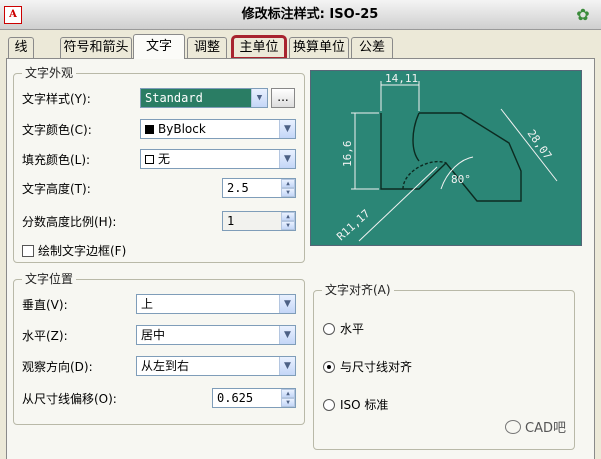 This screenshot has height=459, width=601. What do you see at coordinates (82, 251) in the screenshot?
I see `draw-frame-label: 绘制文字边框(F)` at bounding box center [82, 251].